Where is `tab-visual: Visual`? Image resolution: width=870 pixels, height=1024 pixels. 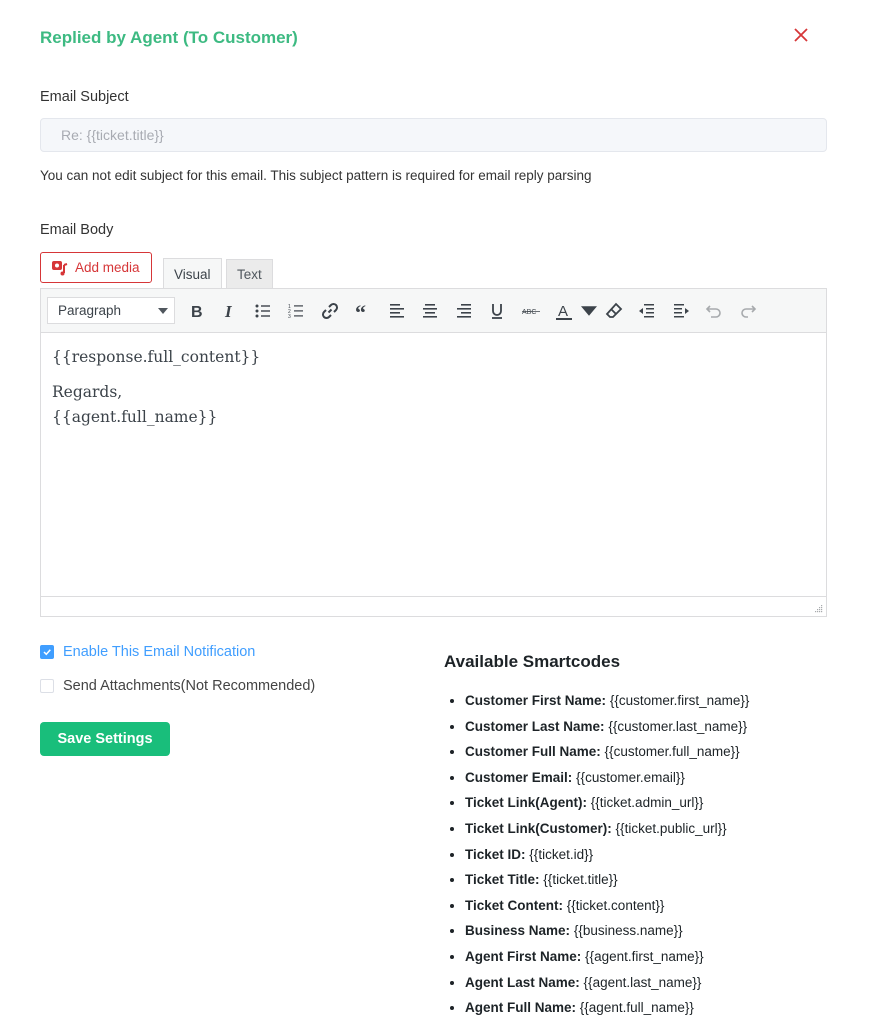
tab-visual: Visual is located at coordinates (192, 273).